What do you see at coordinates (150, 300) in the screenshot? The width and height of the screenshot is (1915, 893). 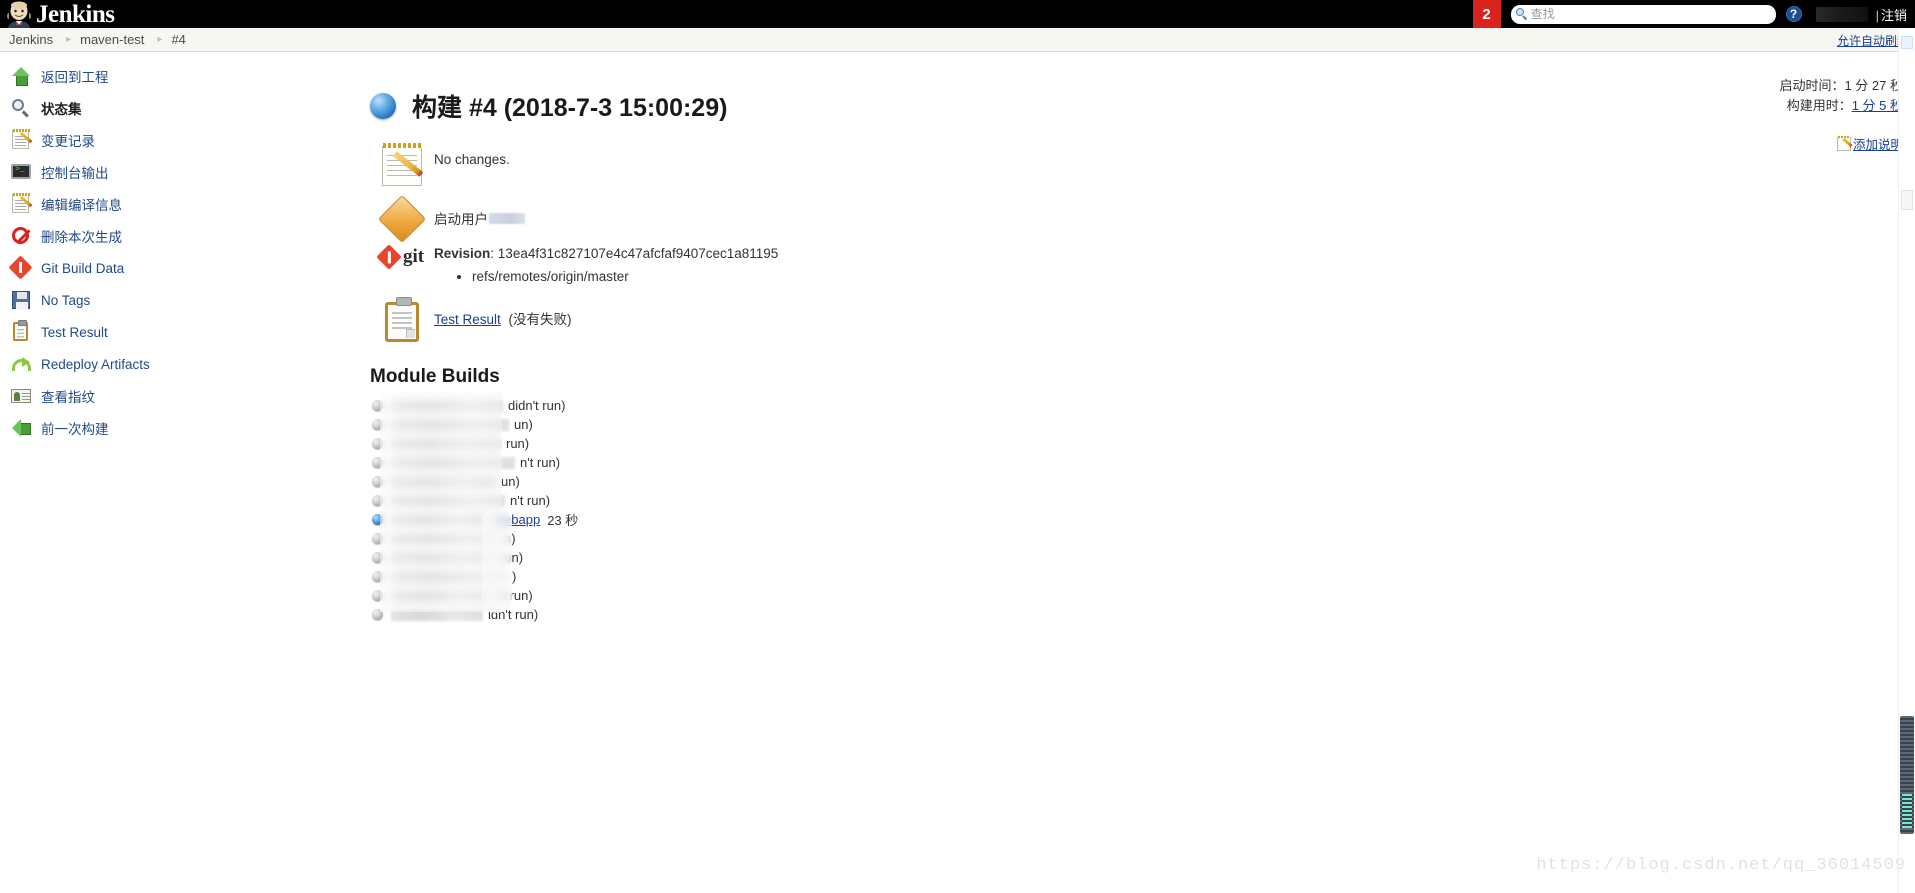 I see `sidebar-item-no-tags: No Tags` at bounding box center [150, 300].